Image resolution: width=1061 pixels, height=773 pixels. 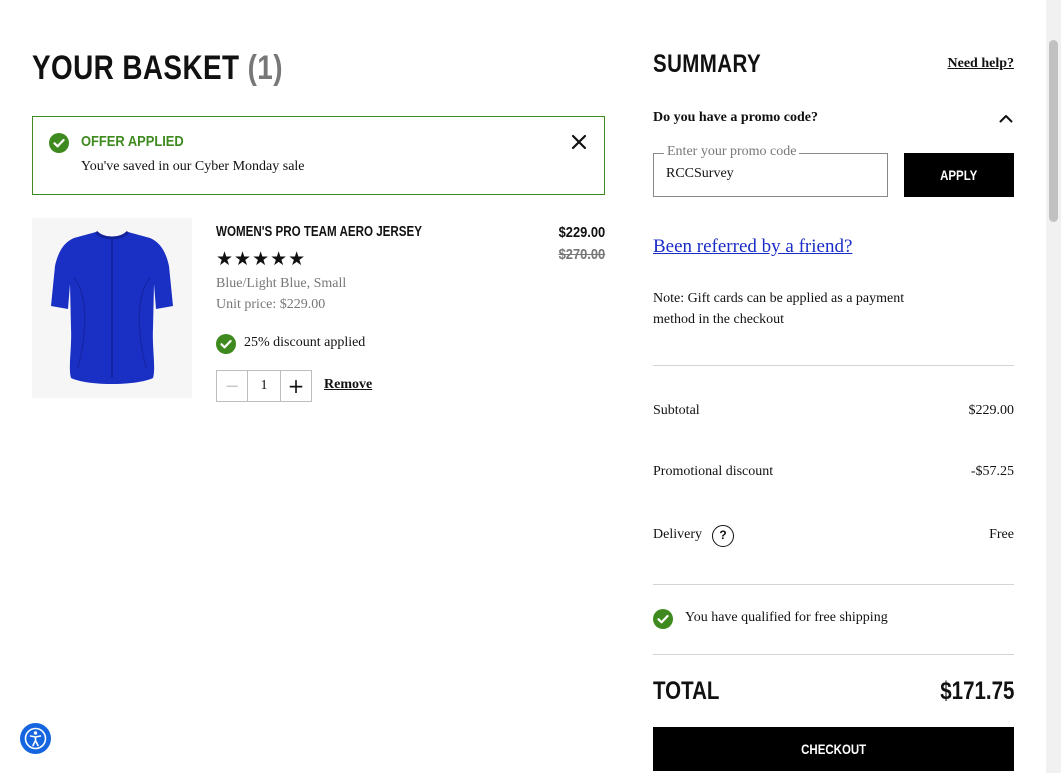 I want to click on promo-code-label: Enter your promo code, so click(x=732, y=152).